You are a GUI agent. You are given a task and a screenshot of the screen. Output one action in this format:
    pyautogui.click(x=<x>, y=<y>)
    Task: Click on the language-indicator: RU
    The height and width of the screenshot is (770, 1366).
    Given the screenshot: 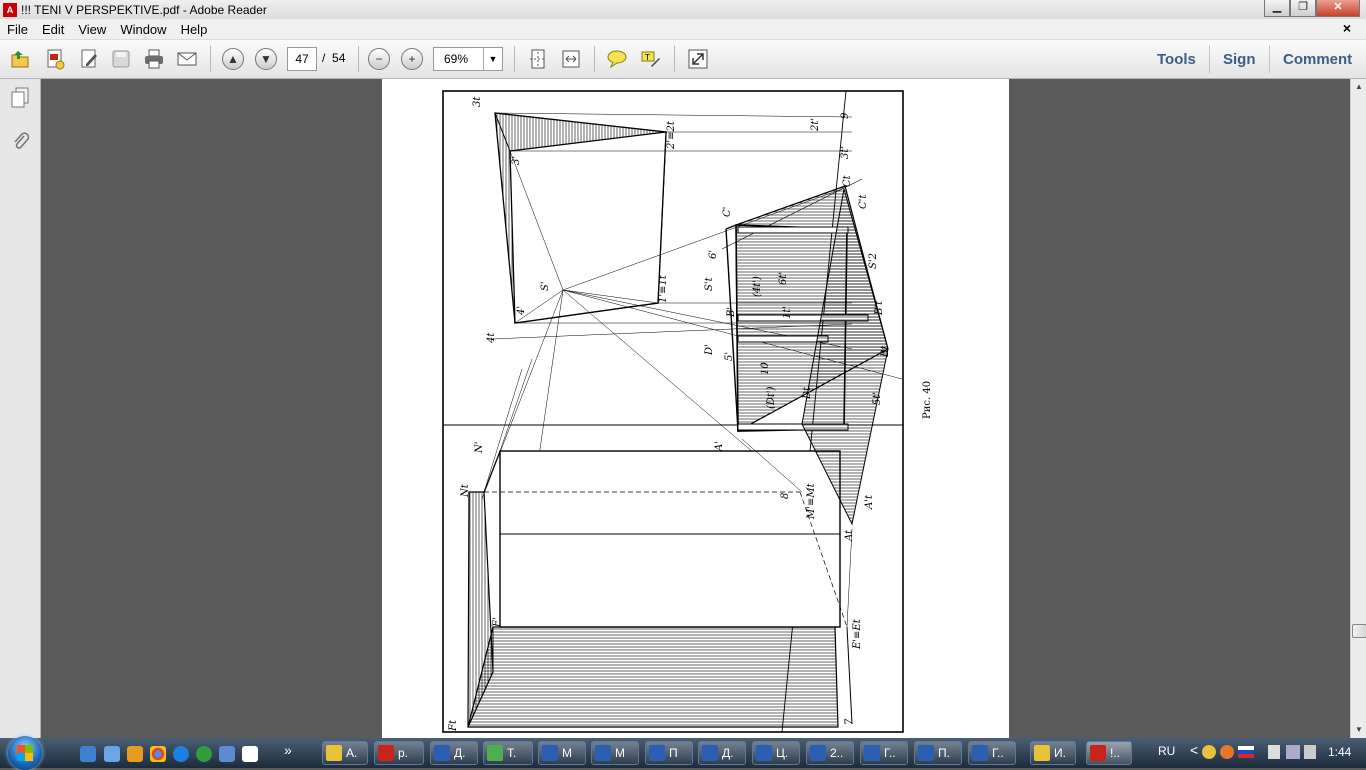 What is the action you would take?
    pyautogui.click(x=1166, y=751)
    